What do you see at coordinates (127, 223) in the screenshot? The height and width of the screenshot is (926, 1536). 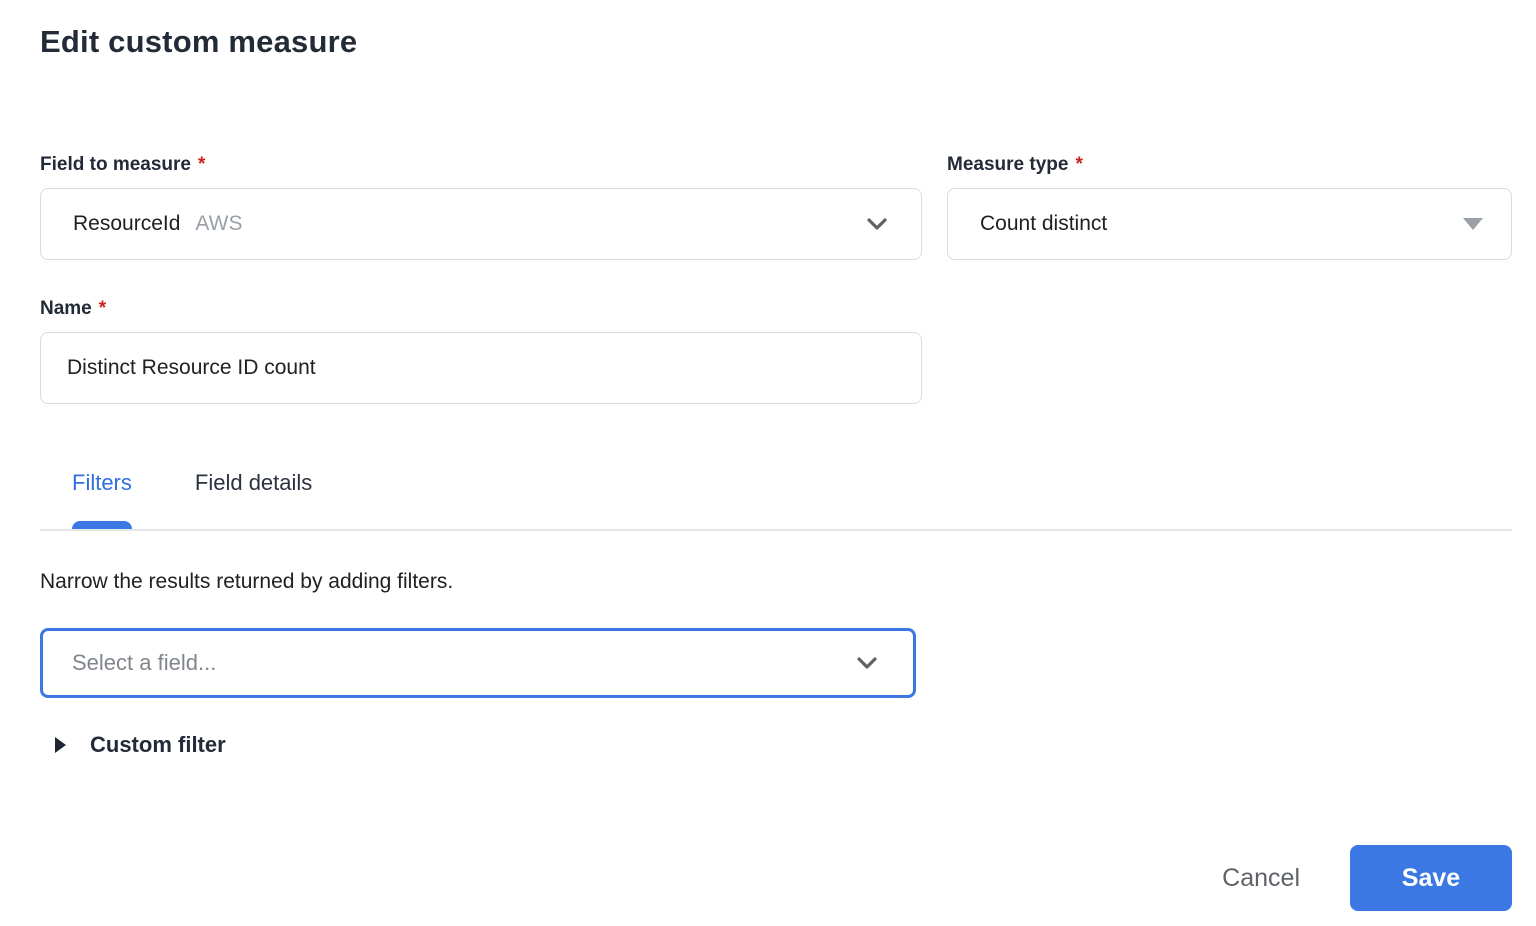 I see `field-to-measure-value: ResourceId` at bounding box center [127, 223].